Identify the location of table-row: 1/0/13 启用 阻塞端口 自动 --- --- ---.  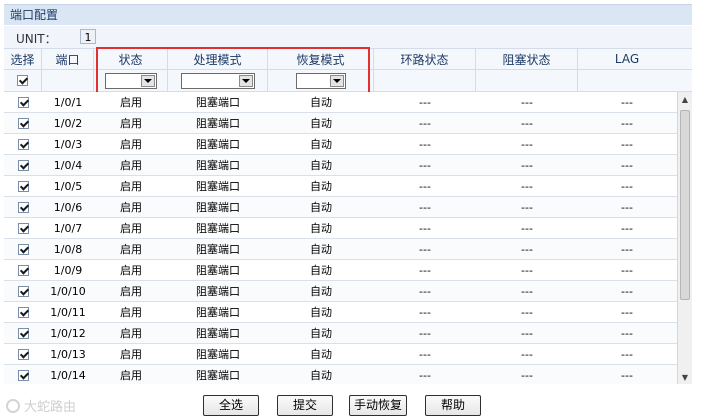
(348, 354).